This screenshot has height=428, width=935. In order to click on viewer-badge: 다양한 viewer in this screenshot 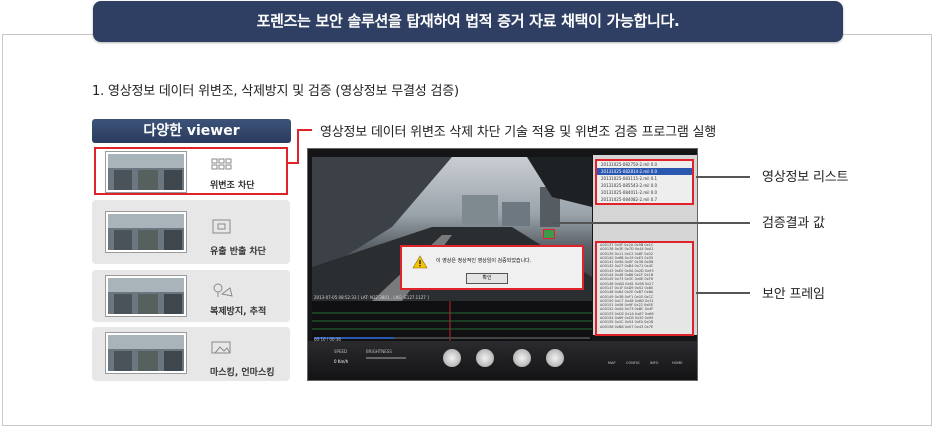, I will do `click(191, 131)`.